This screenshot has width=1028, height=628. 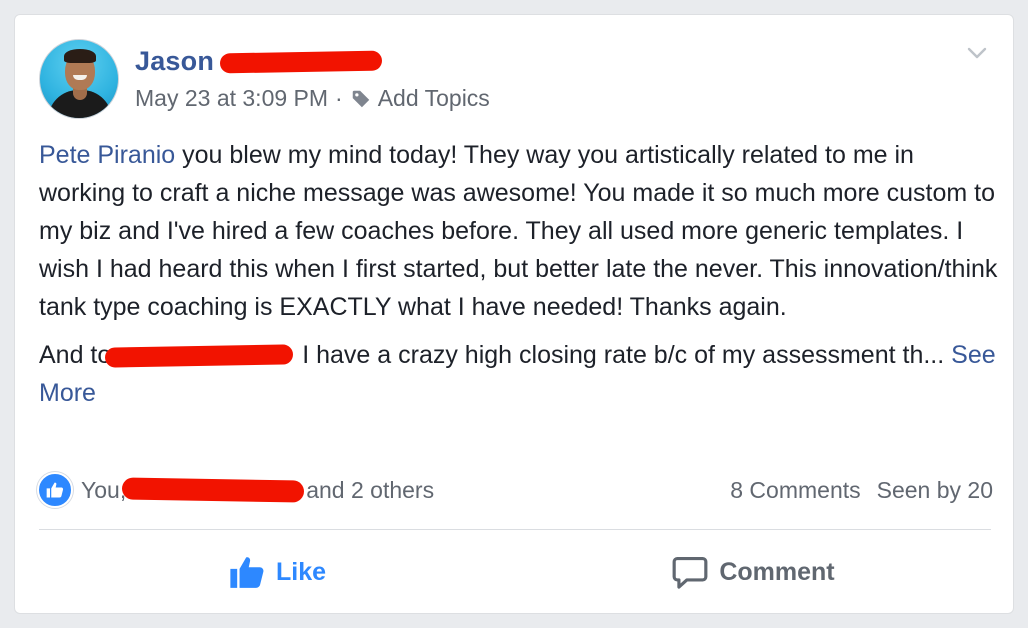 What do you see at coordinates (213, 490) in the screenshot?
I see `redacted-reactor-name` at bounding box center [213, 490].